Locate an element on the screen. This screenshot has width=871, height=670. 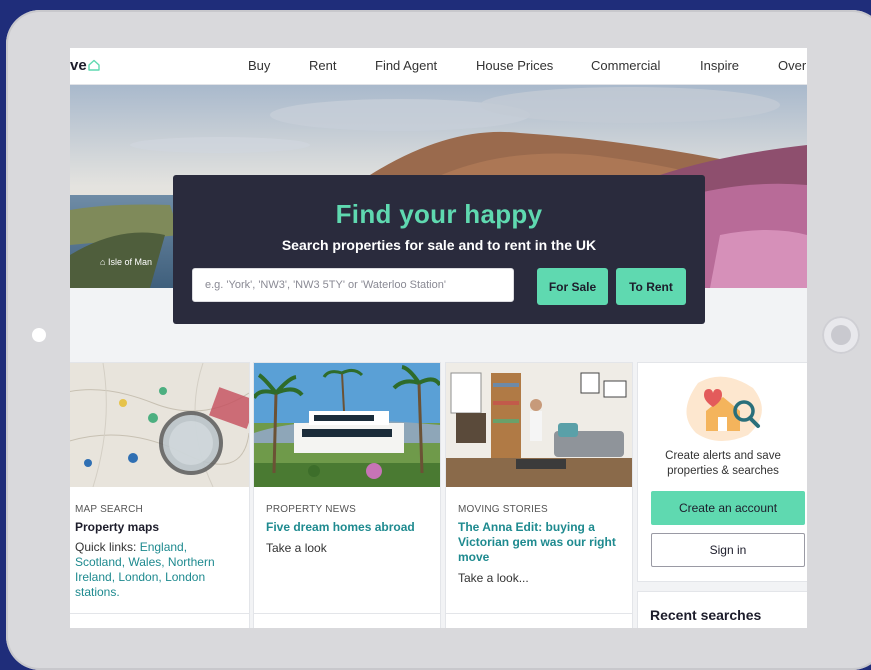
card-title: Five dream homes abroad is located at coordinates (346, 527).